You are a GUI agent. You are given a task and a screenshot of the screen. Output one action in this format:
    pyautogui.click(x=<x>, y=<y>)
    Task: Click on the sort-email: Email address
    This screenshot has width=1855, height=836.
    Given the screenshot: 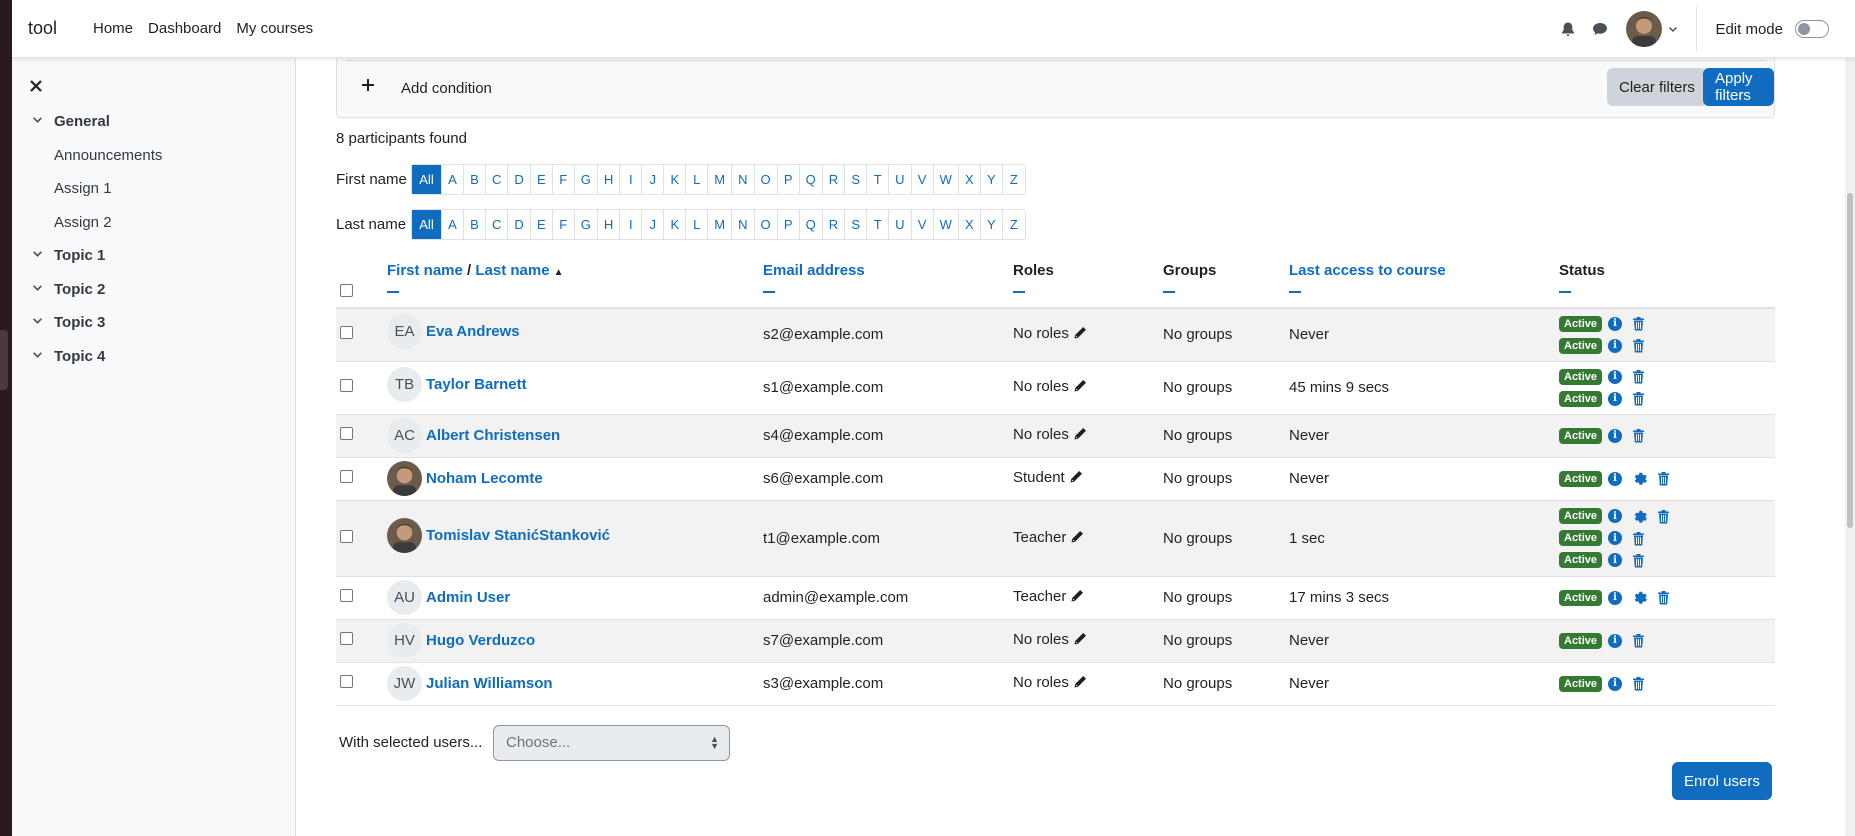 What is the action you would take?
    pyautogui.click(x=814, y=270)
    